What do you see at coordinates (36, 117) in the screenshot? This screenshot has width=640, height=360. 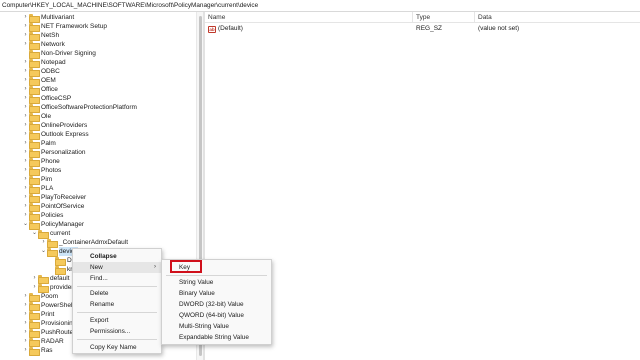 I see `tree-item: › Ole` at bounding box center [36, 117].